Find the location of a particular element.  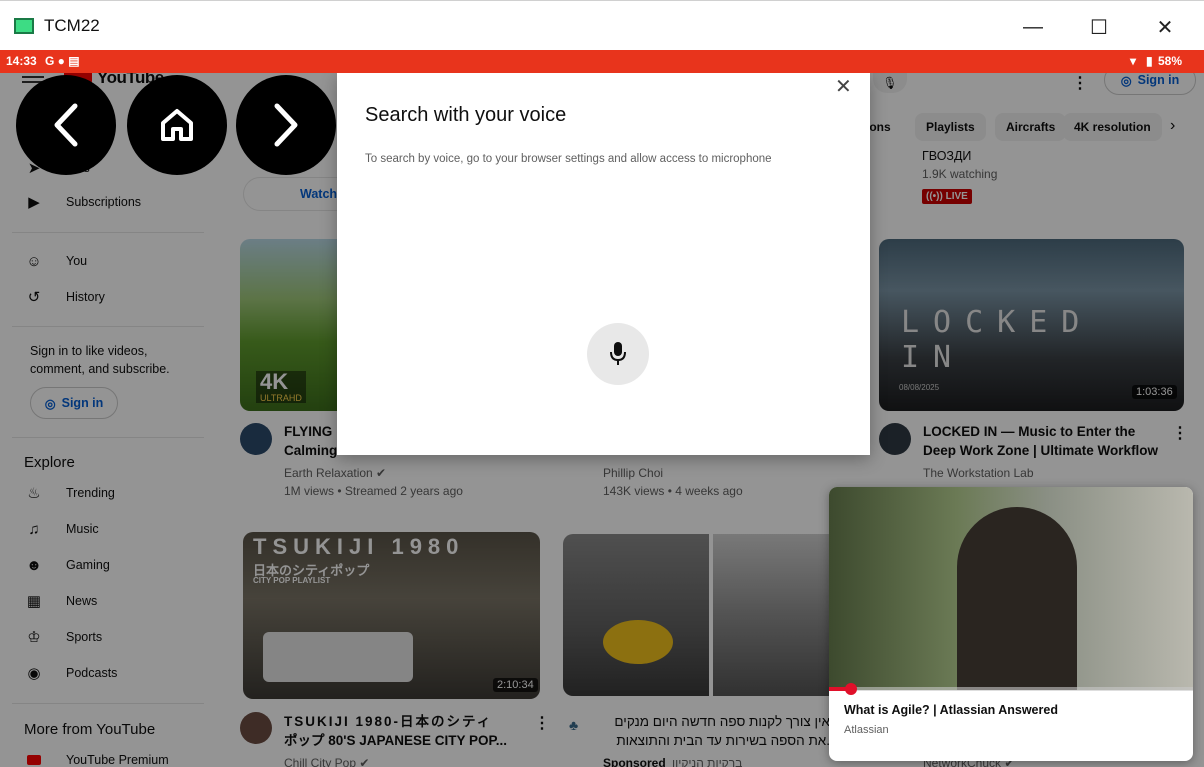

chevron-left-icon is located at coordinates (66, 125).